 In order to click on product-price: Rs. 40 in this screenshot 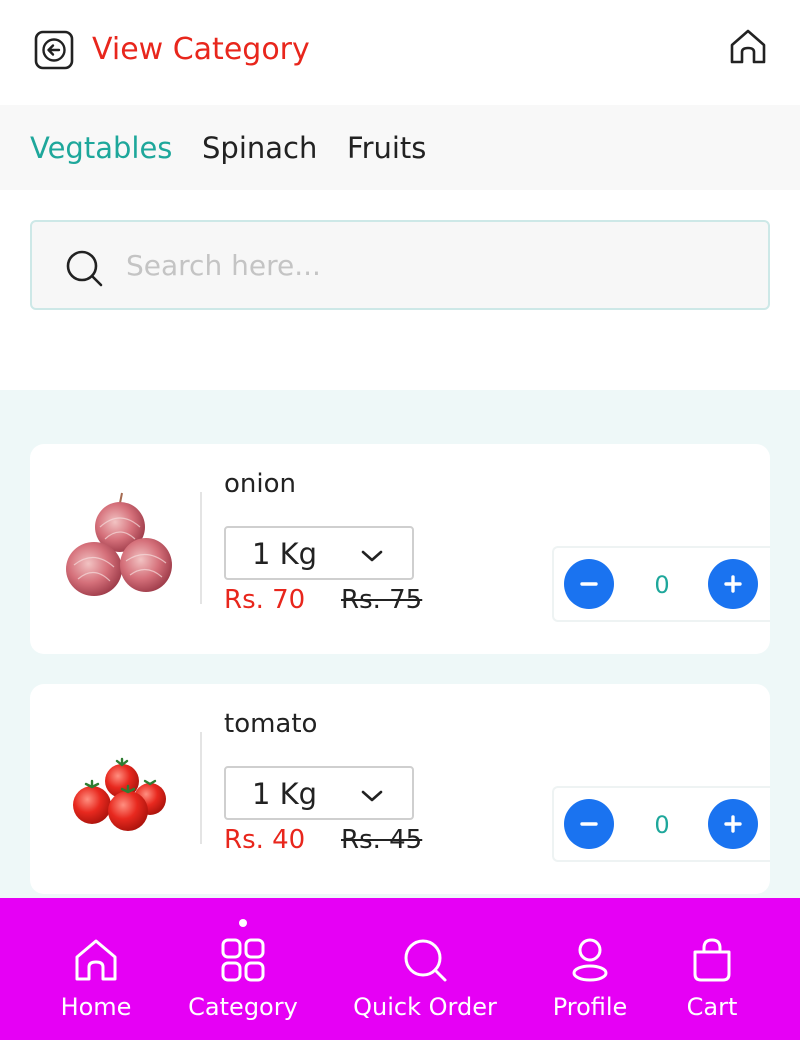, I will do `click(265, 840)`.